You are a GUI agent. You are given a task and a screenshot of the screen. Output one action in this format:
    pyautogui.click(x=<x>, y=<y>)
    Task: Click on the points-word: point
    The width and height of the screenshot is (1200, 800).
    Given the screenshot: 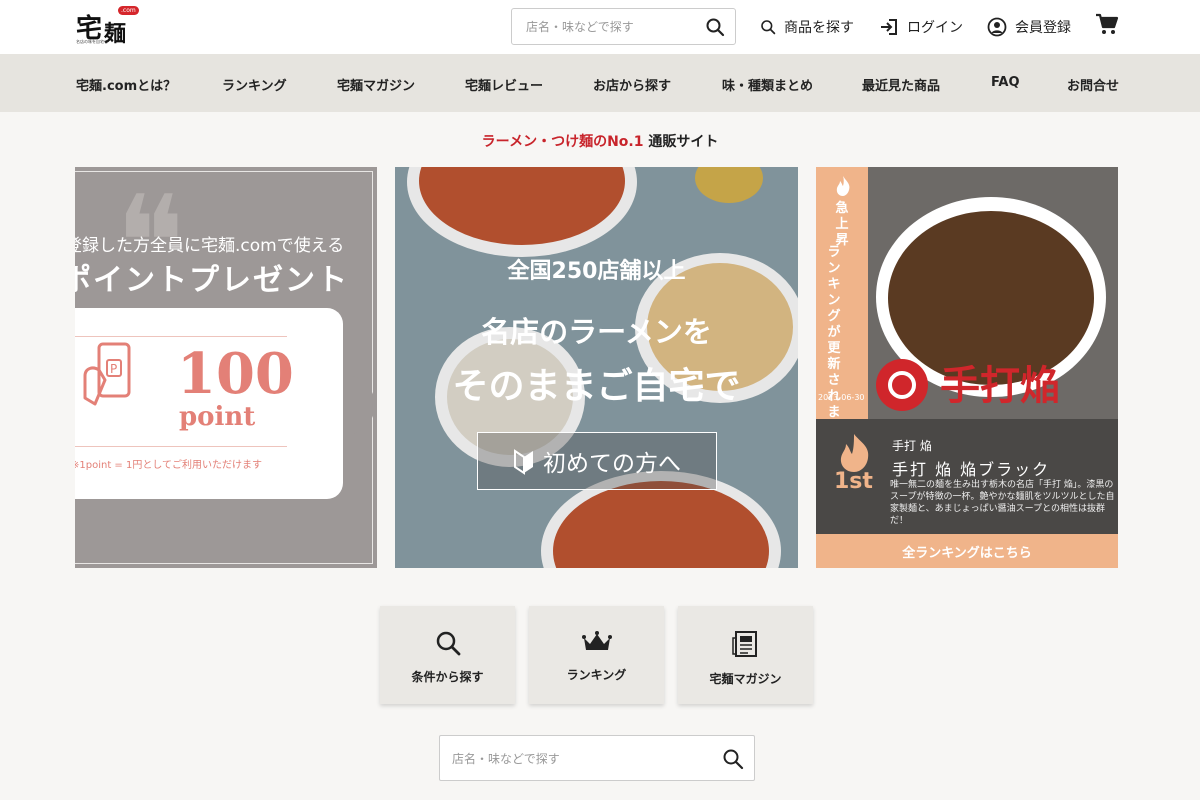 What is the action you would take?
    pyautogui.click(x=217, y=417)
    